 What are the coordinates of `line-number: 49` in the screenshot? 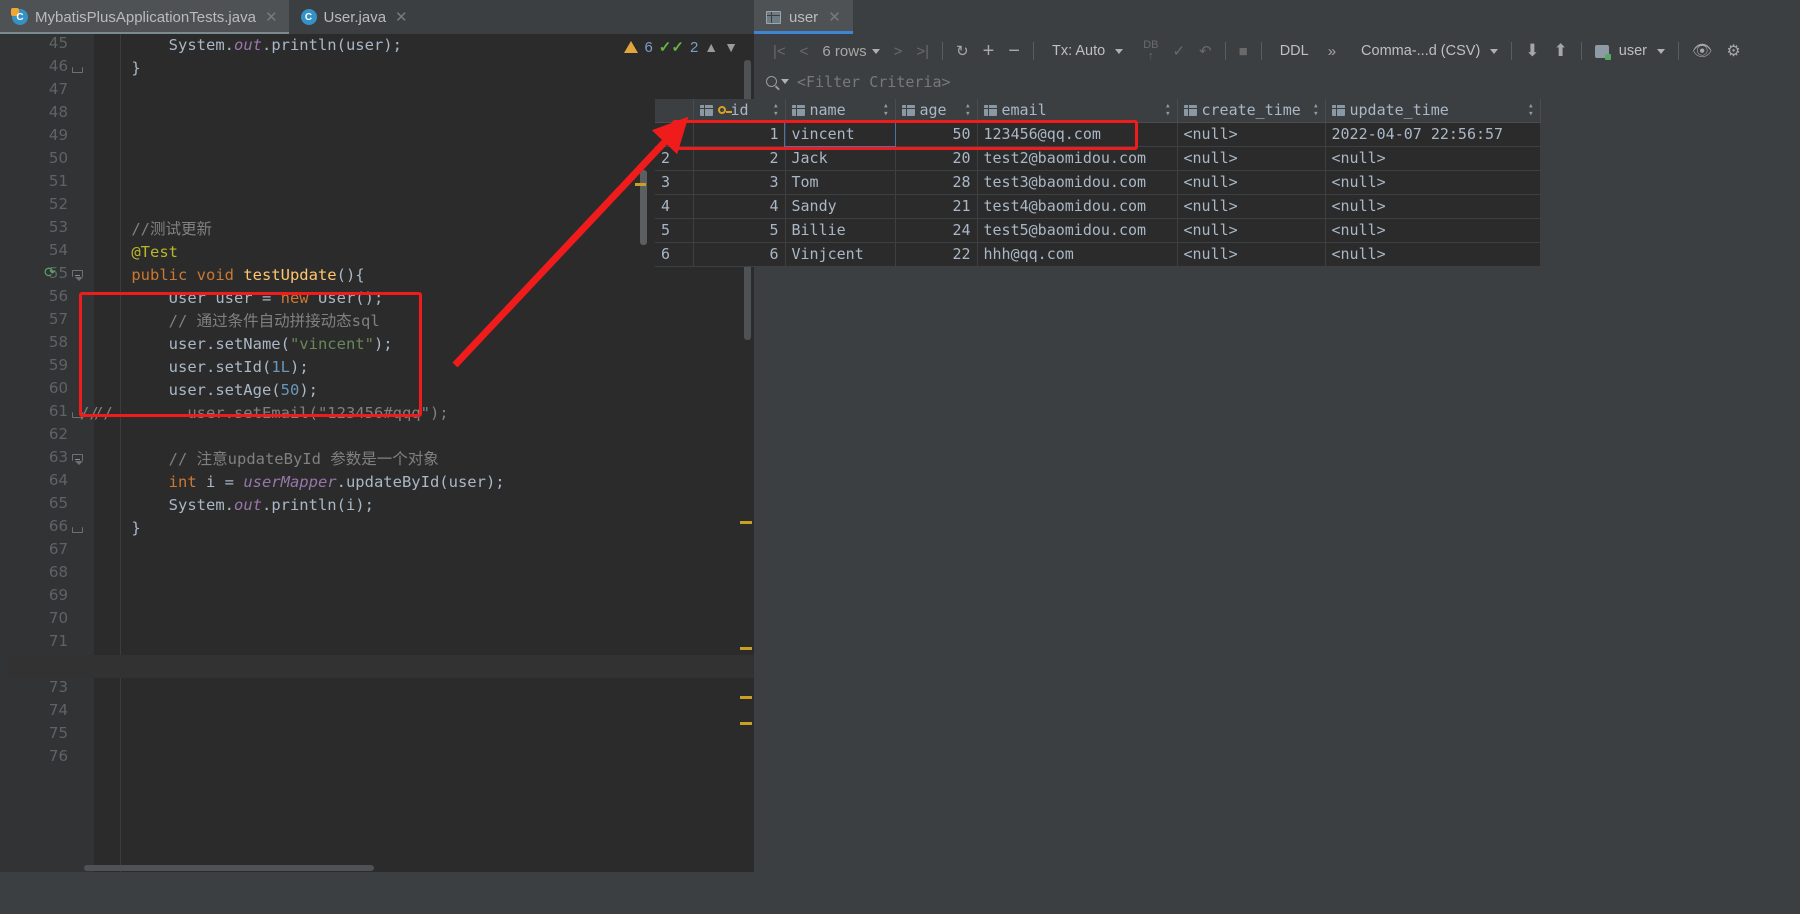 It's located at (48, 135).